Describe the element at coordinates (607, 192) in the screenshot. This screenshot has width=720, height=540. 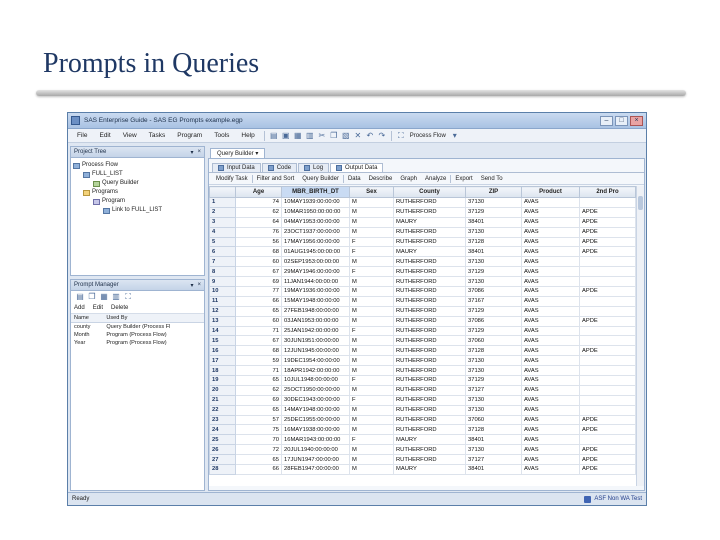
I see `column-header-2nd-product: 2nd Pro` at that location.